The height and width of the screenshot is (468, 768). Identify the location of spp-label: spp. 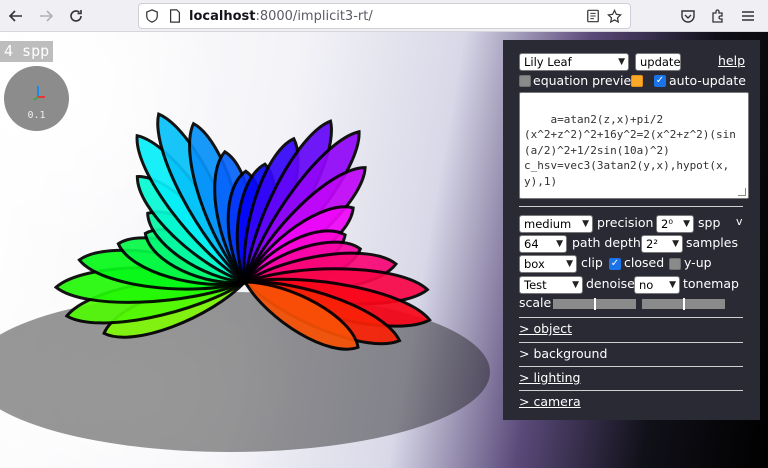
(709, 222).